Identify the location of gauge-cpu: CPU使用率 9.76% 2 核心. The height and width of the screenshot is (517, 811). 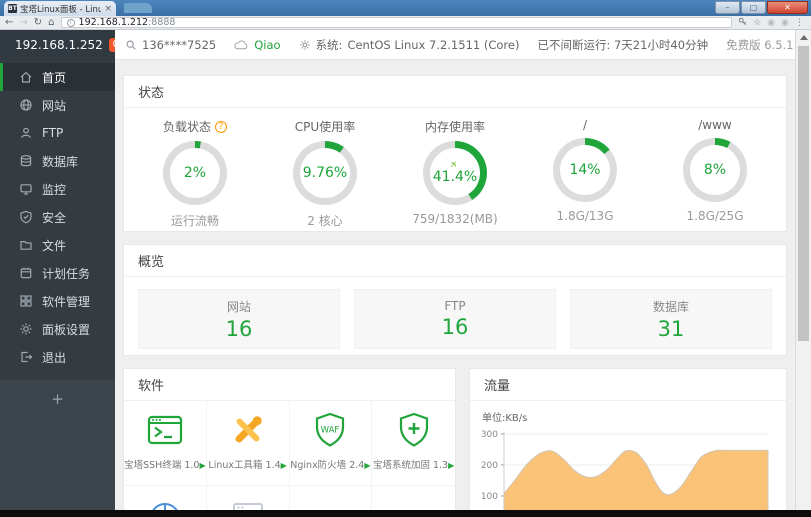
(325, 174).